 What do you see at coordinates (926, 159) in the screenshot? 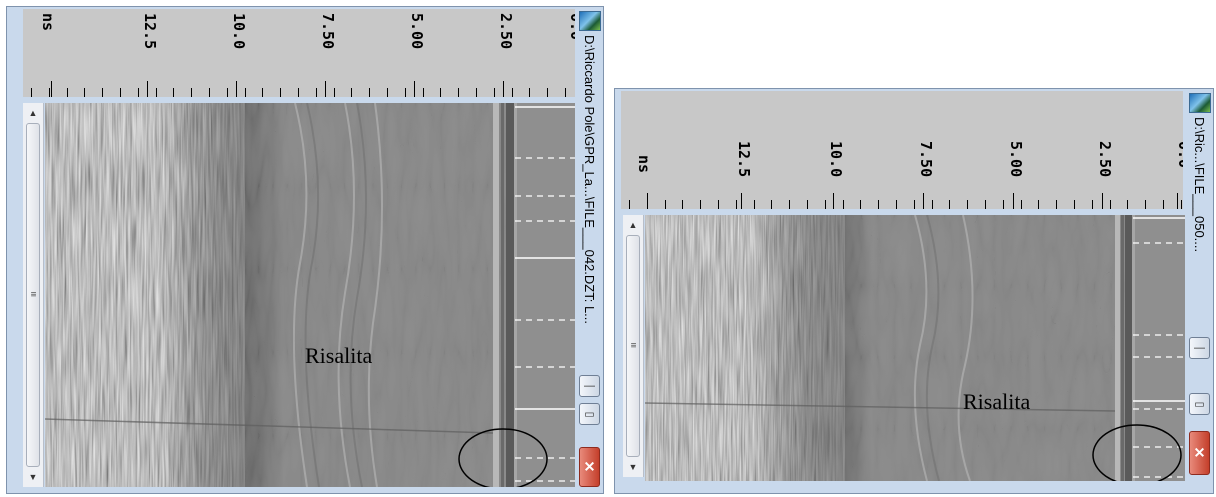
I see `ruler-tick-label: 7.50` at bounding box center [926, 159].